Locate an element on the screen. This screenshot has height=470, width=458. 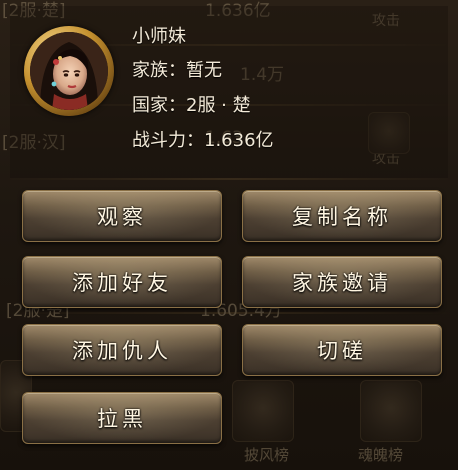
avatar is located at coordinates (69, 71).